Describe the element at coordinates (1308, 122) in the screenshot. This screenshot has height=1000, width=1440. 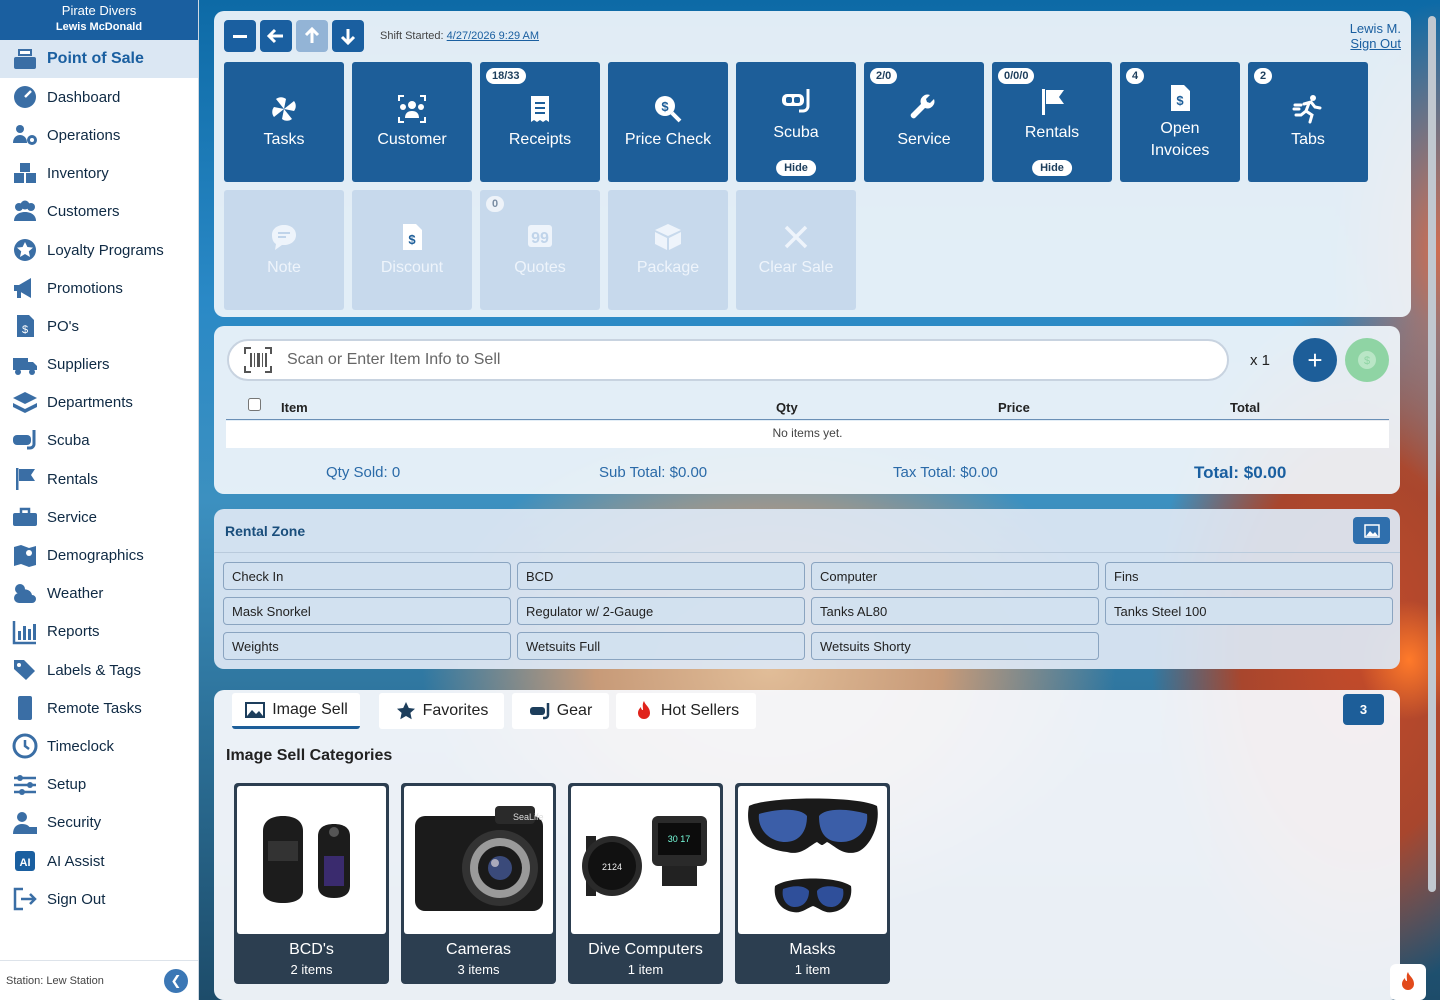
I see `tile-tabs: 2 Tabs` at that location.